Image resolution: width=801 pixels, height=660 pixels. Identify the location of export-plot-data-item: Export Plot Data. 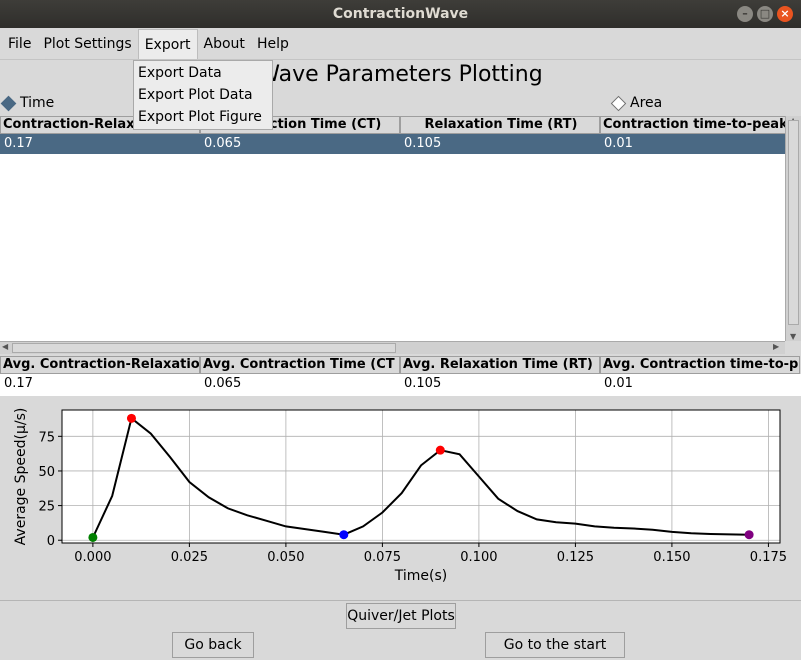
(203, 95).